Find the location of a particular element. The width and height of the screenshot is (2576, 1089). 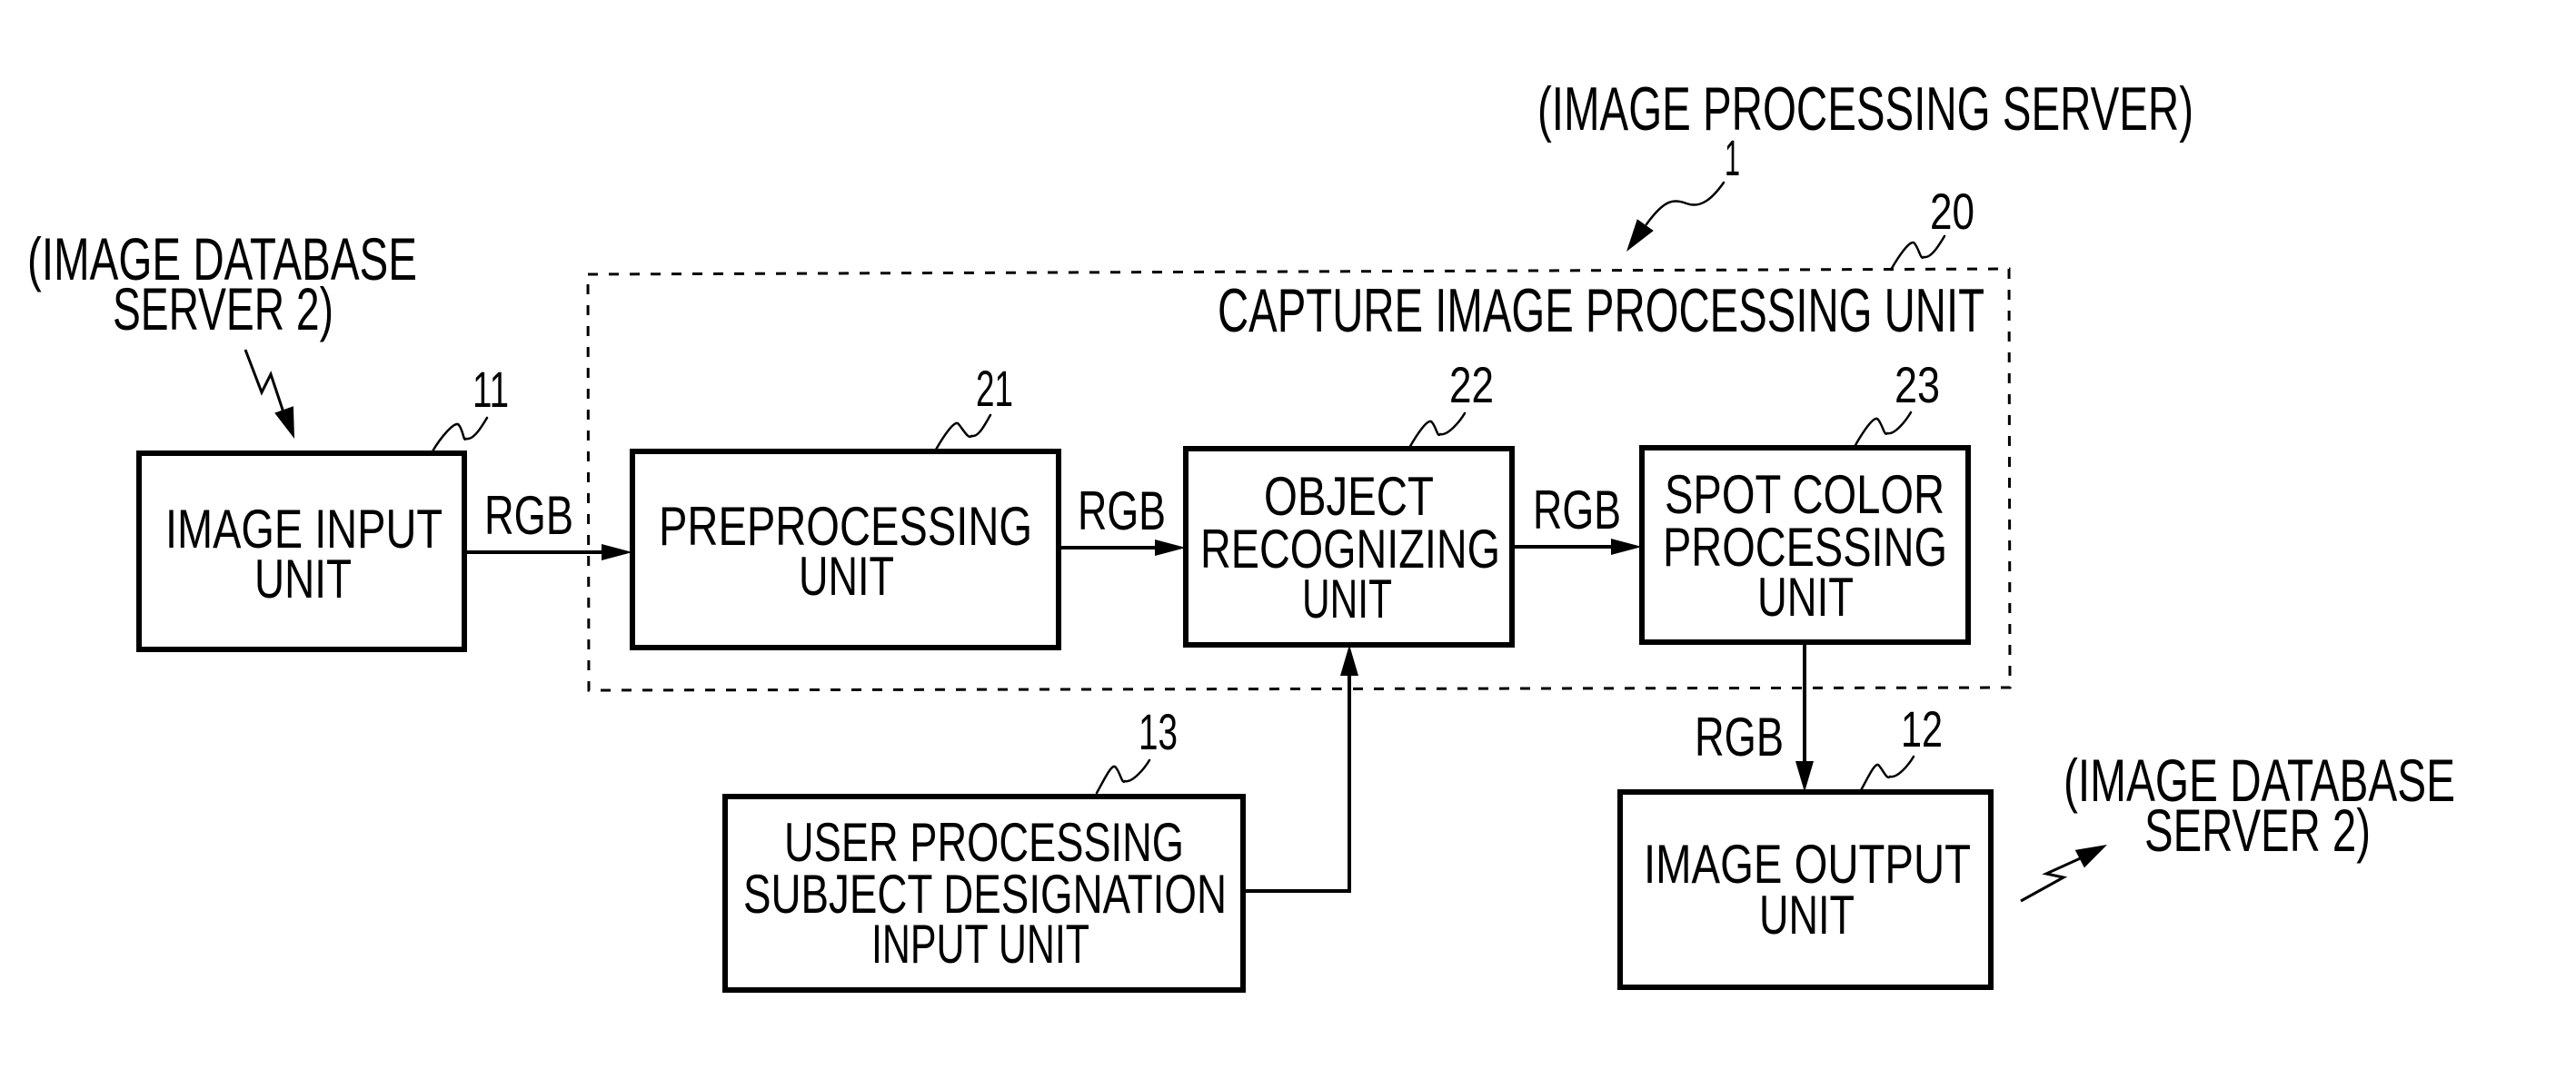

reference-numeral: 21 is located at coordinates (994, 388).